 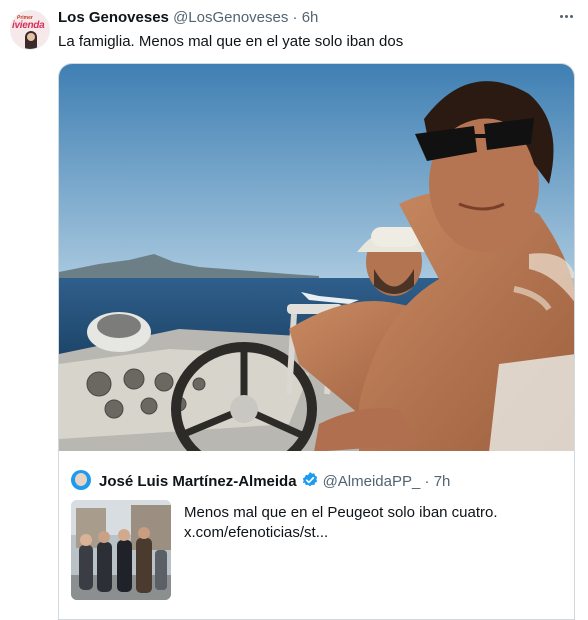 I want to click on author-name: Los Genoveses, so click(x=113, y=17).